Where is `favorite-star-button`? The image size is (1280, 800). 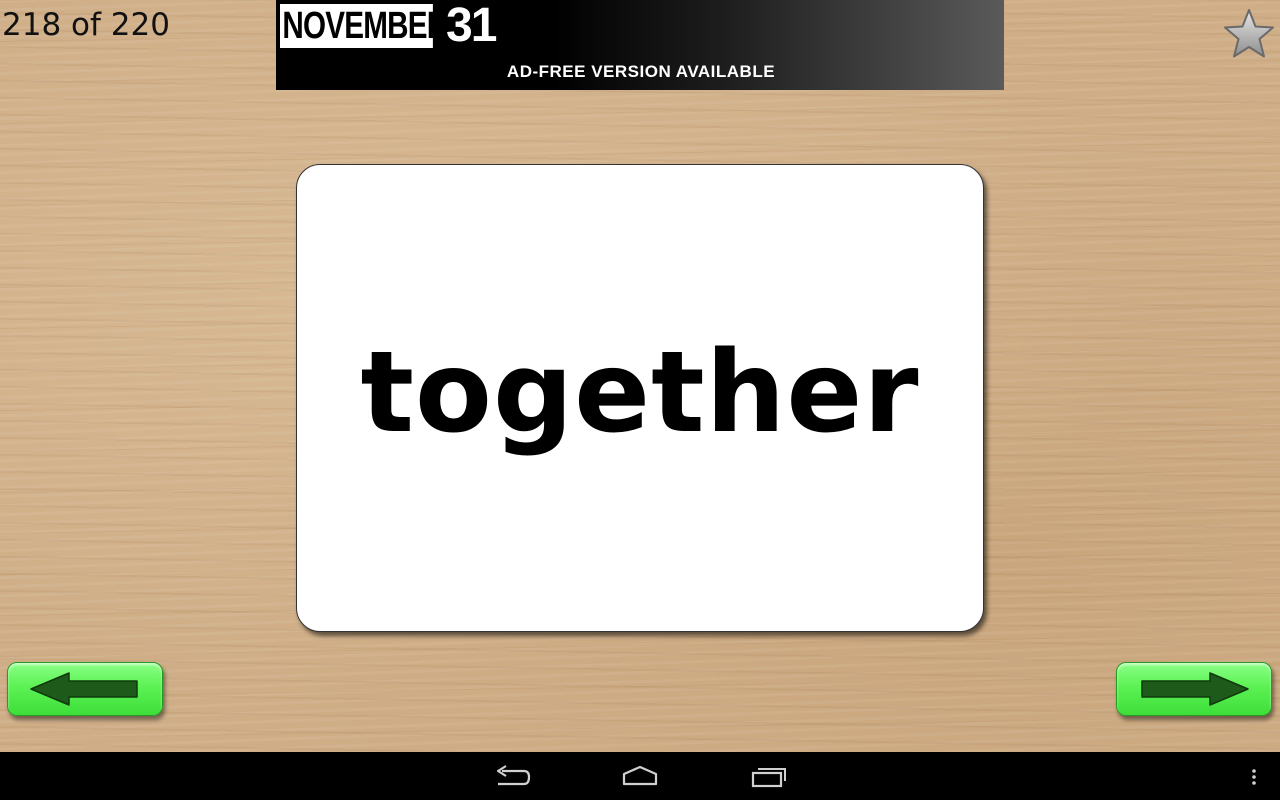
favorite-star-button is located at coordinates (1249, 34).